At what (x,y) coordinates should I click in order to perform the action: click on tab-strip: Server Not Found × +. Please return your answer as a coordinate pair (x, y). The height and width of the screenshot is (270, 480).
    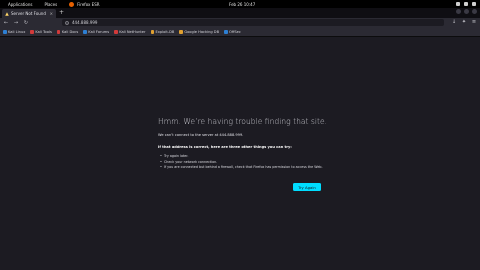
    Looking at the image, I should click on (240, 13).